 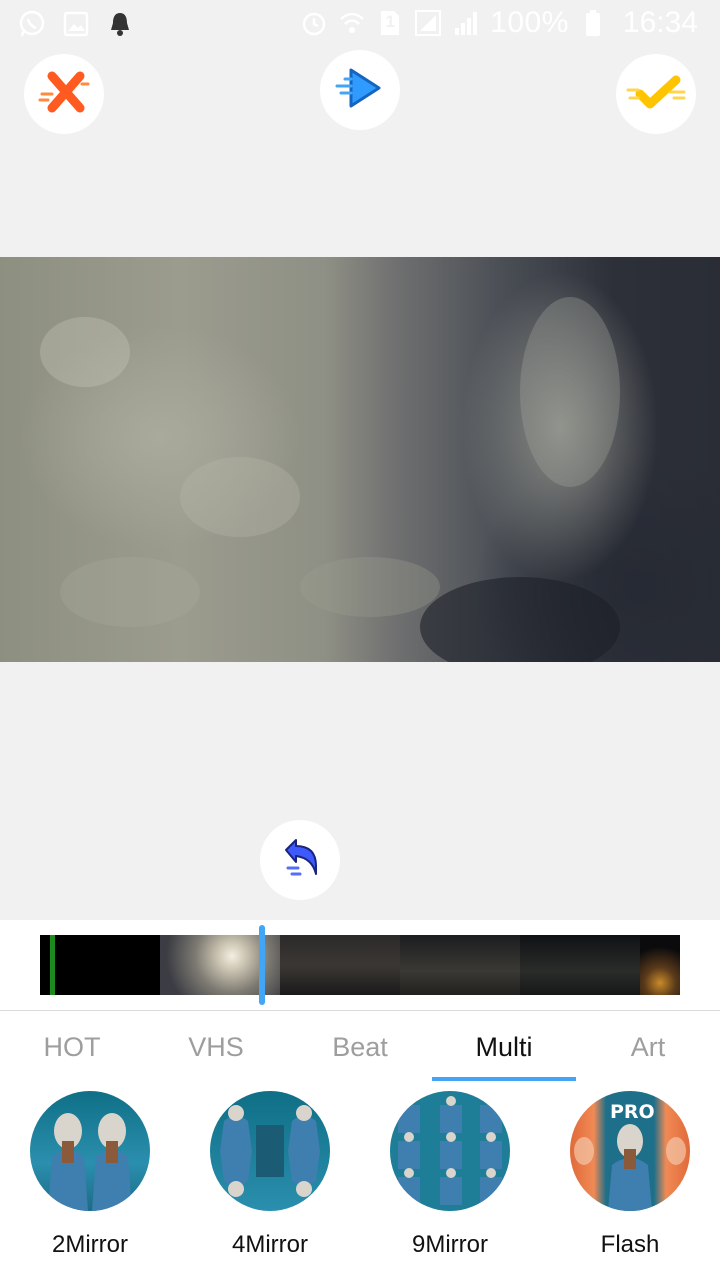 I want to click on effect-label: 9Mirror, so click(x=450, y=1244).